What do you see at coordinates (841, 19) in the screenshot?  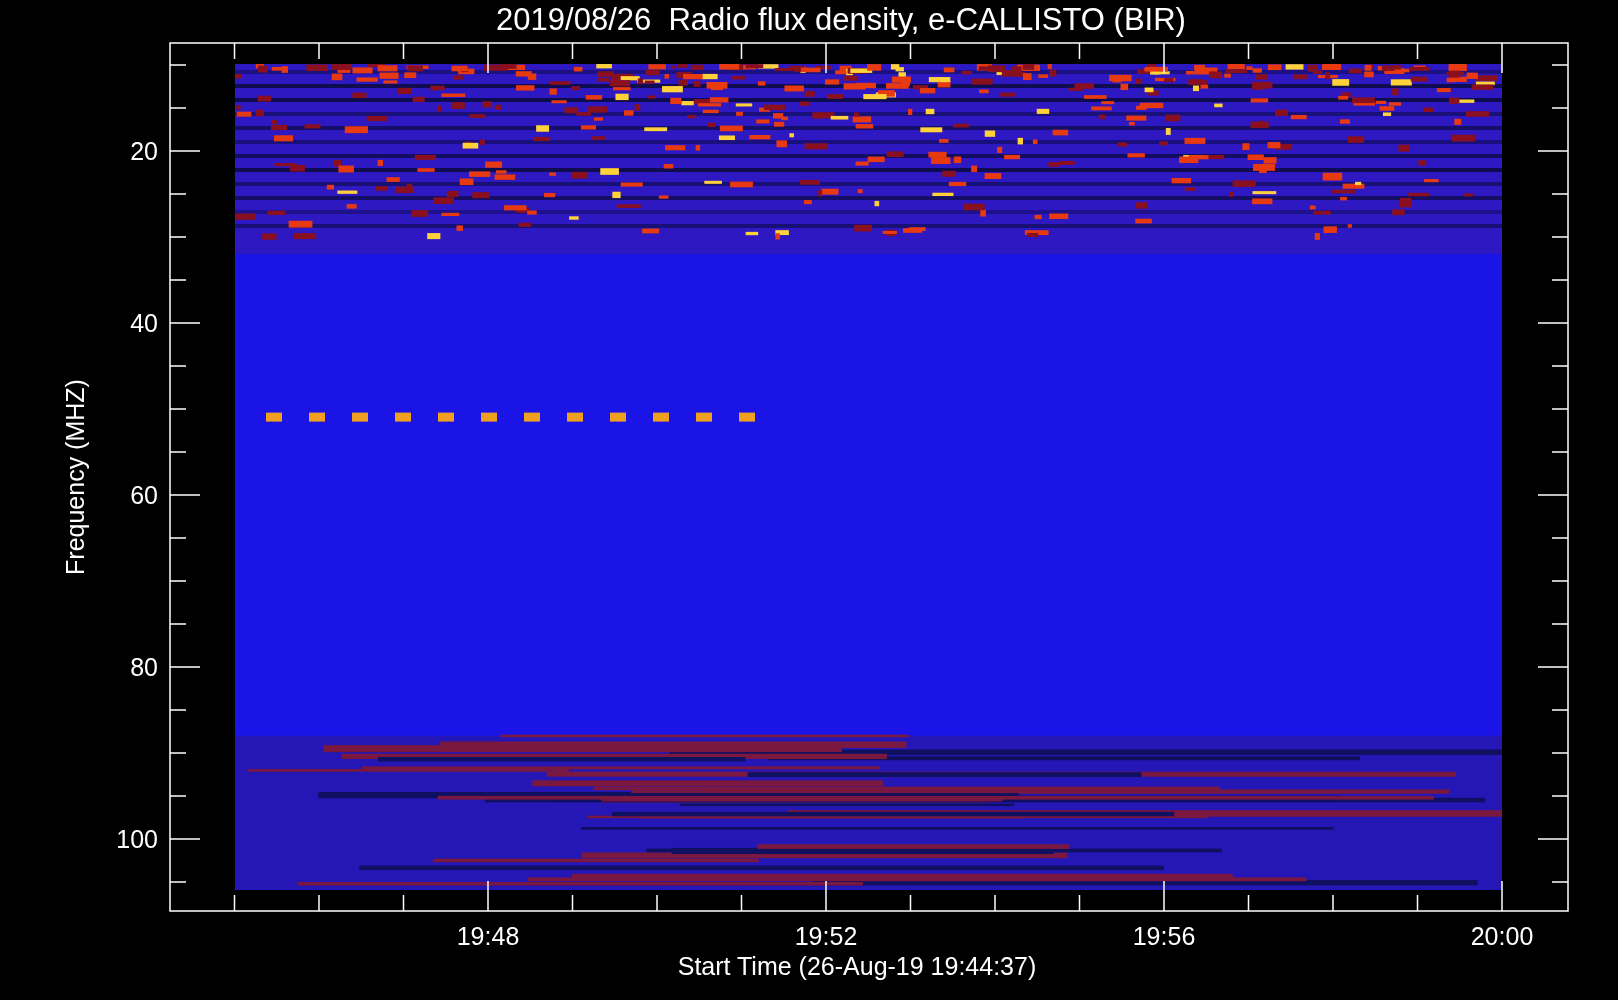 I see `chart-title: 2019/08/26 Radio flux density, e-CALLISTO (BIR)` at bounding box center [841, 19].